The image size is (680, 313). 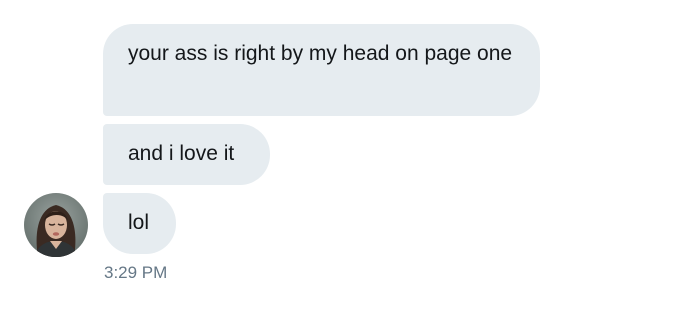 I want to click on message-timestamp: 3:29 PM, so click(x=136, y=272).